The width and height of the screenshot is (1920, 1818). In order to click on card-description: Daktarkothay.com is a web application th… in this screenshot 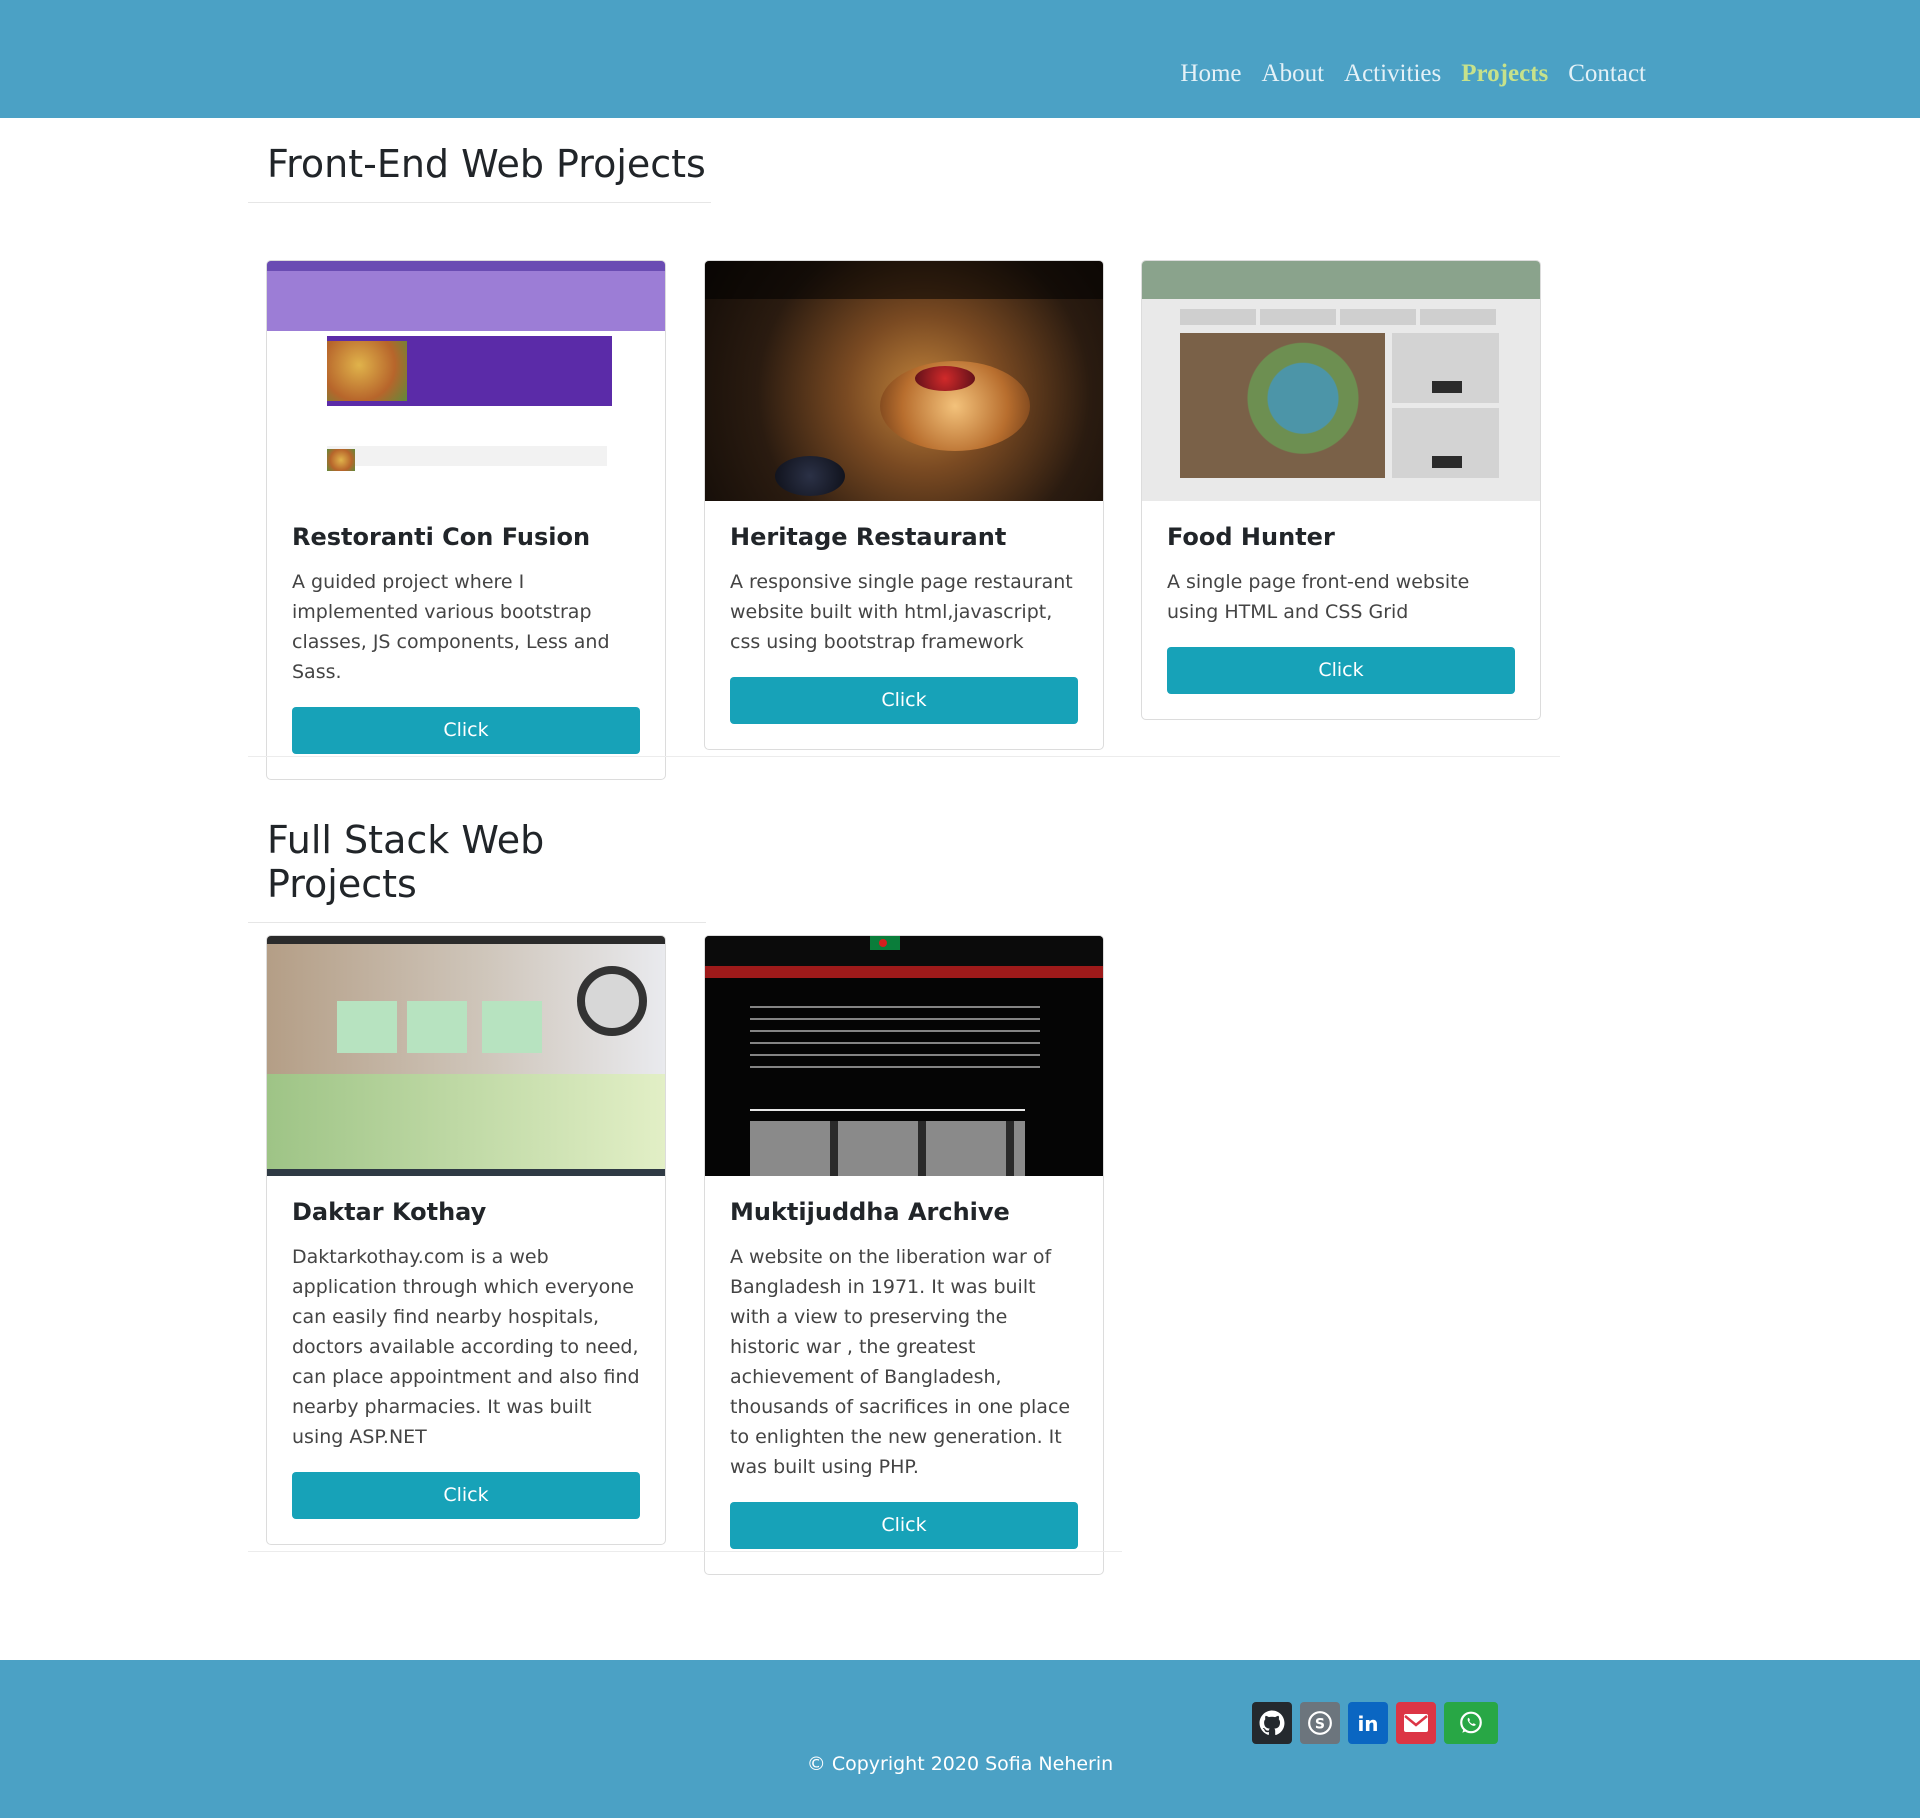, I will do `click(466, 1347)`.